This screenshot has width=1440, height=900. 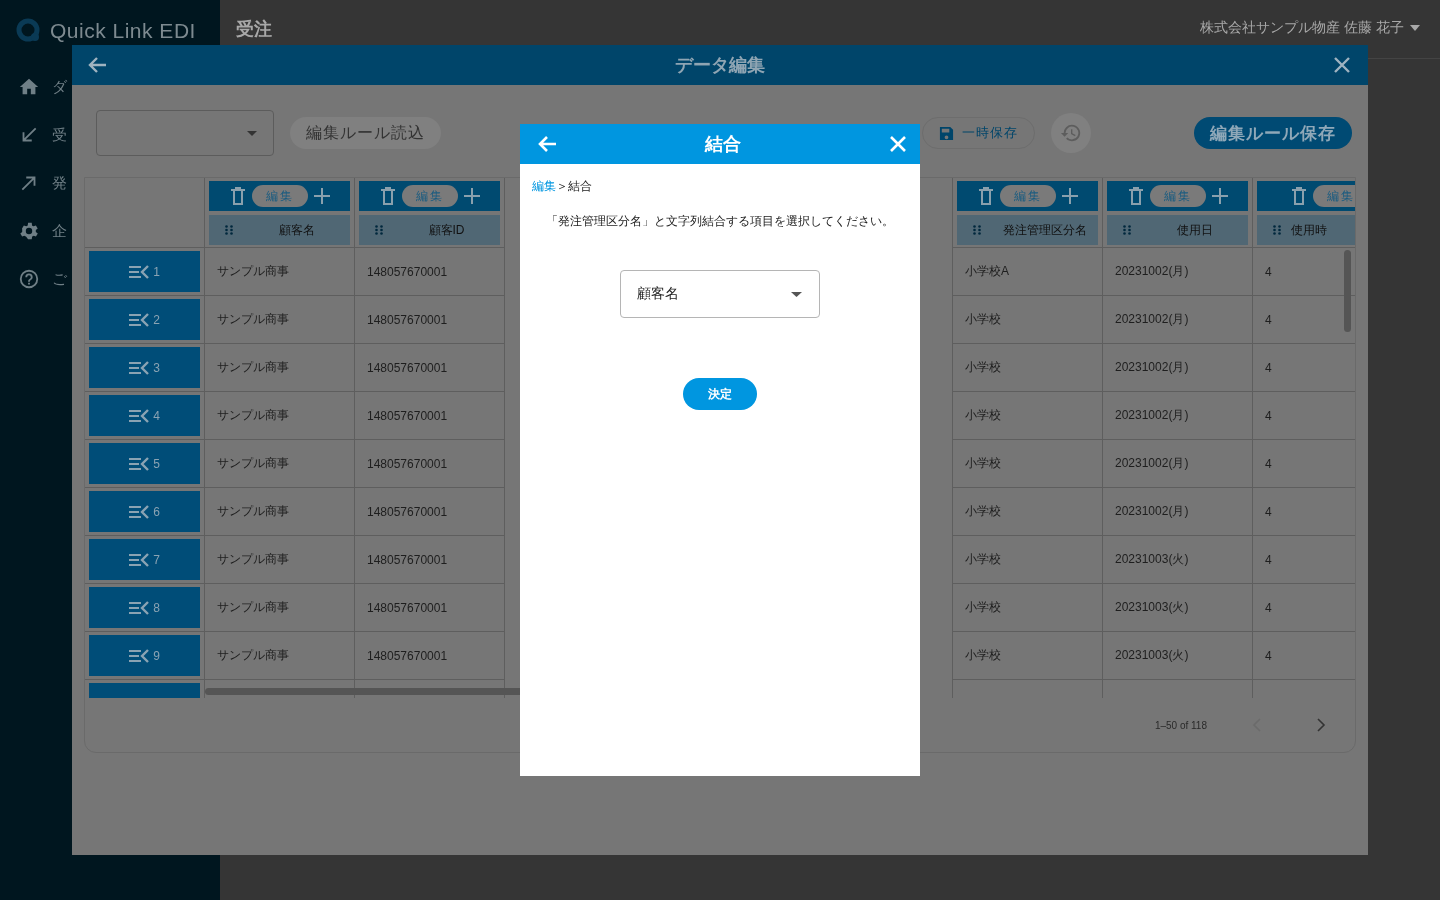 I want to click on breadcrumb-current: ＞結合, so click(x=574, y=186).